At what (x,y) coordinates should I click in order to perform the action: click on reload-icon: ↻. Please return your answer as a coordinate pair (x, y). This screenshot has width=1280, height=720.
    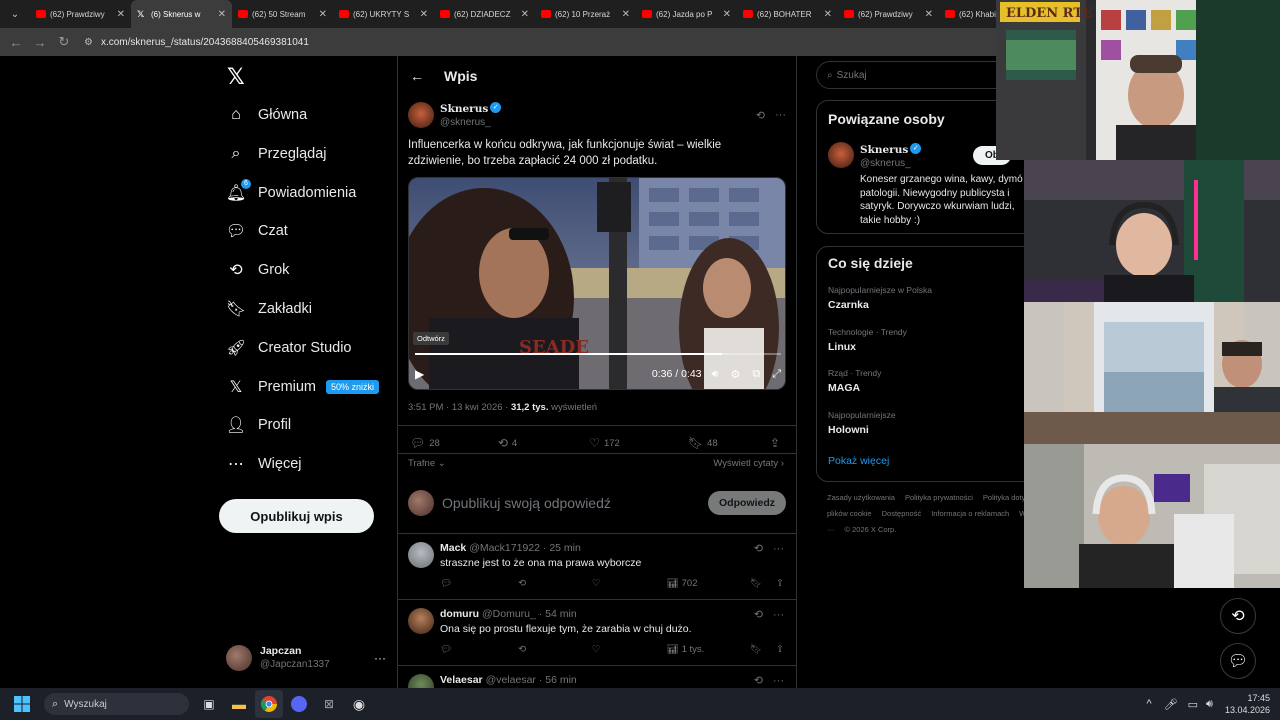
    Looking at the image, I should click on (64, 42).